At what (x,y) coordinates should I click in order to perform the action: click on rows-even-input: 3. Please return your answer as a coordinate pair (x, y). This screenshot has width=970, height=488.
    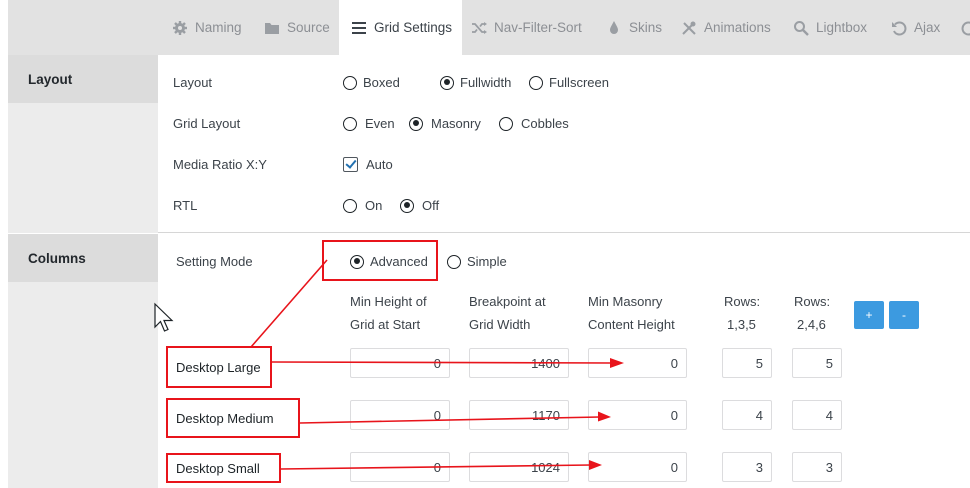
    Looking at the image, I should click on (817, 467).